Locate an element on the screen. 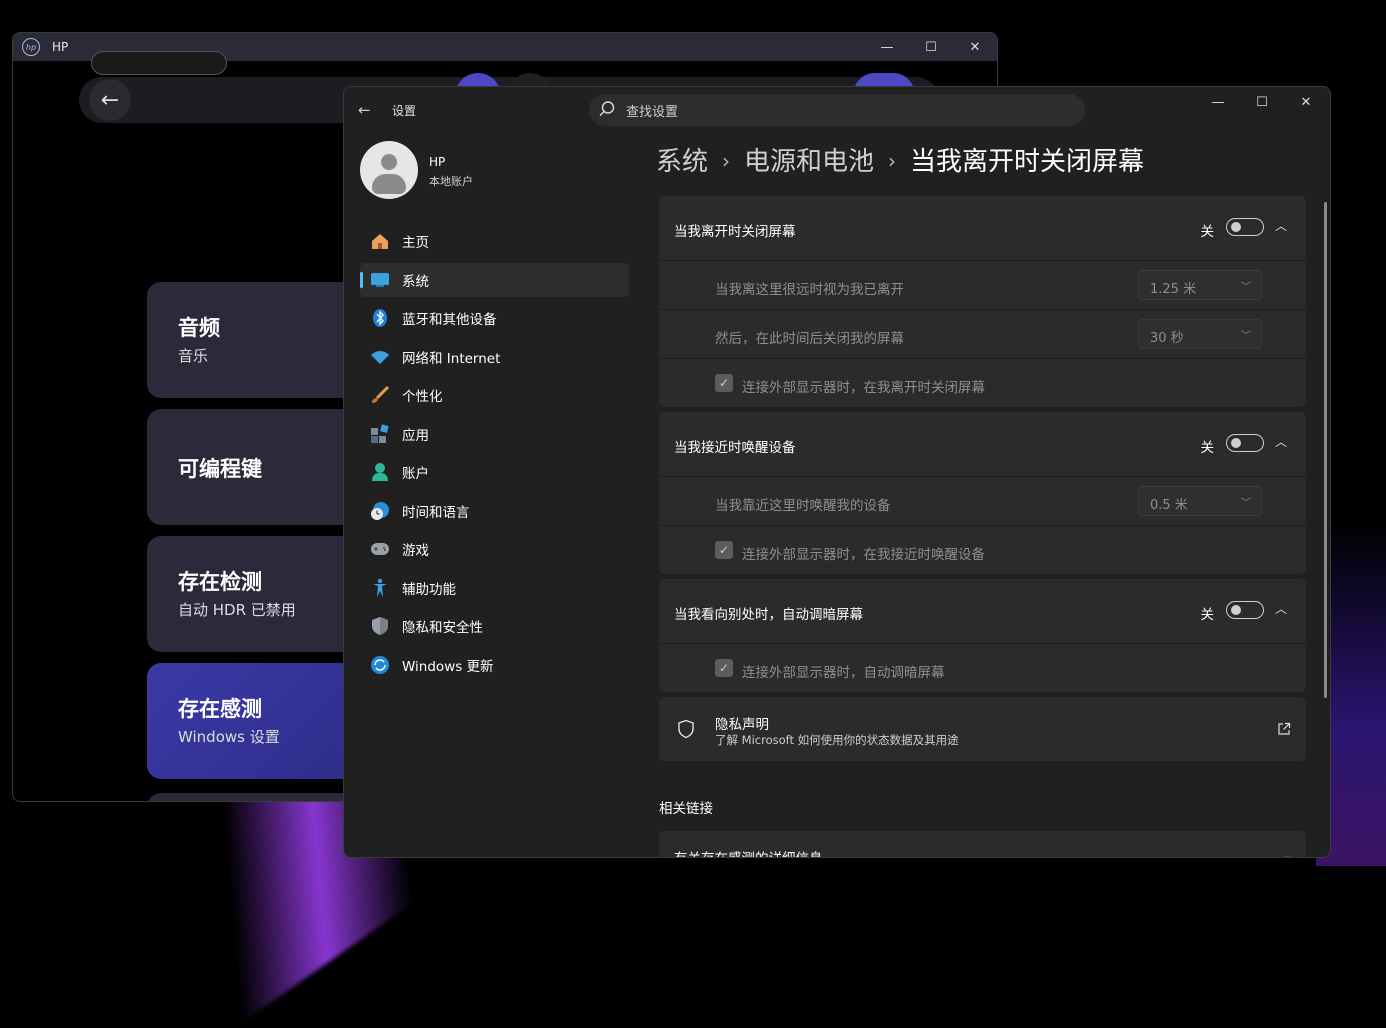 This screenshot has height=1028, width=1386. dropdown-value: 30 秒 is located at coordinates (1167, 338).